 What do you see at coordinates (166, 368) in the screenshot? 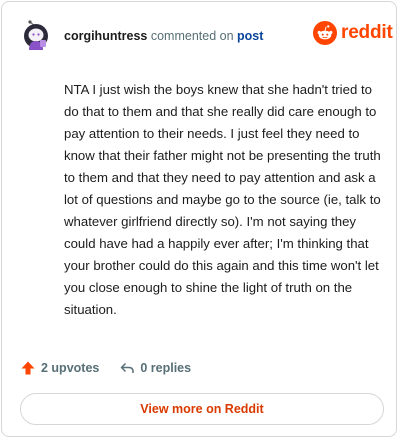
I see `reply-count: 0 replies` at bounding box center [166, 368].